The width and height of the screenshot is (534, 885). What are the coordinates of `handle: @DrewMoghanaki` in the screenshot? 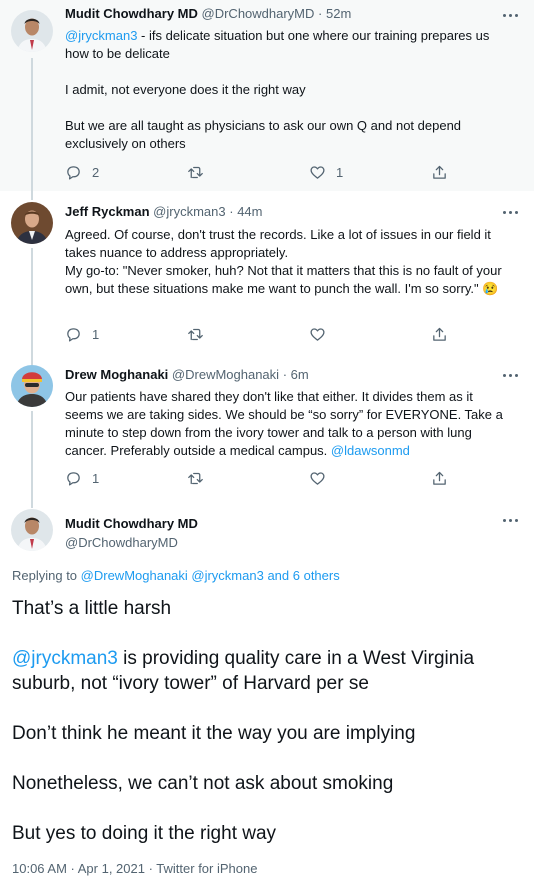 It's located at (225, 374).